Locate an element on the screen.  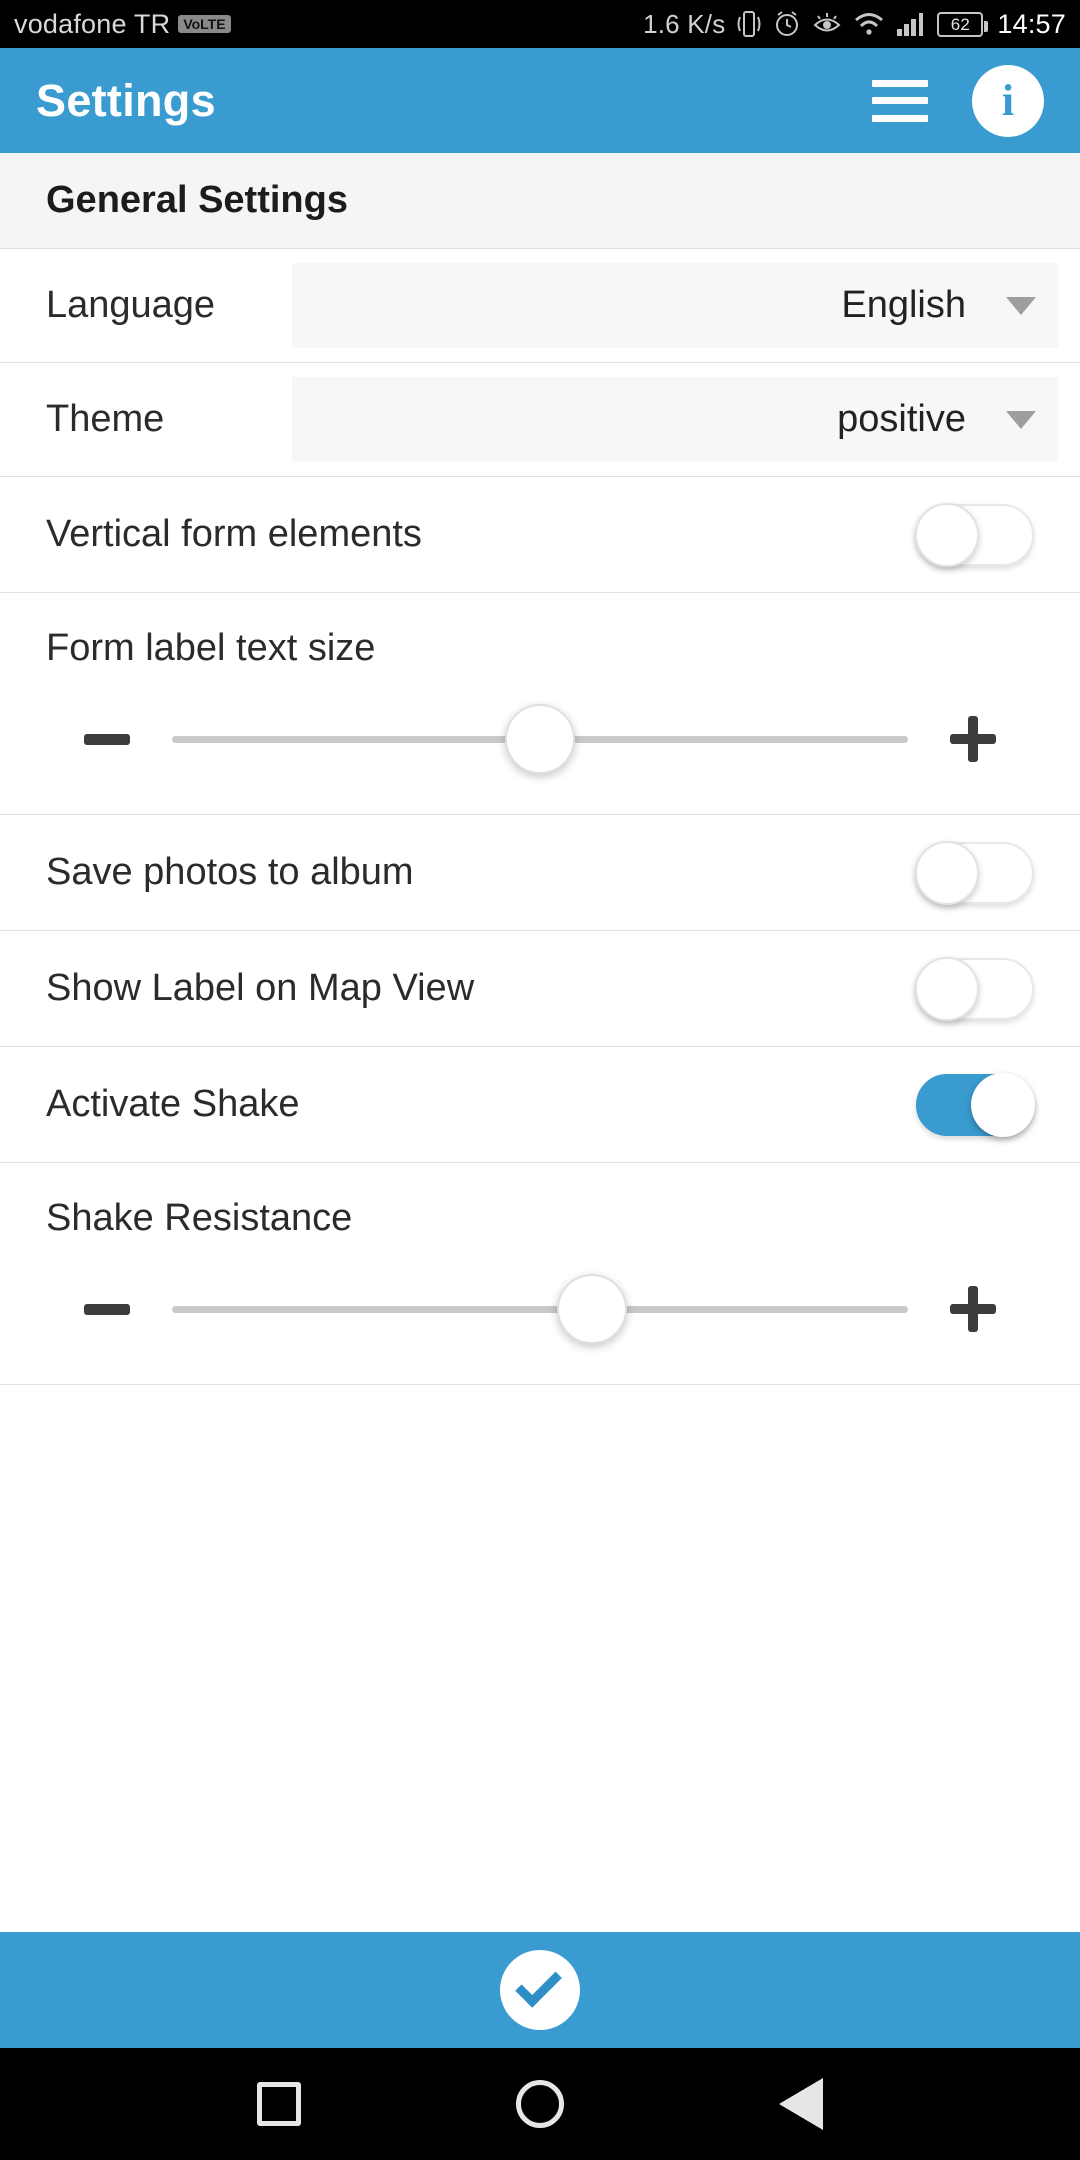
form-label-text-size-slider is located at coordinates (540, 739).